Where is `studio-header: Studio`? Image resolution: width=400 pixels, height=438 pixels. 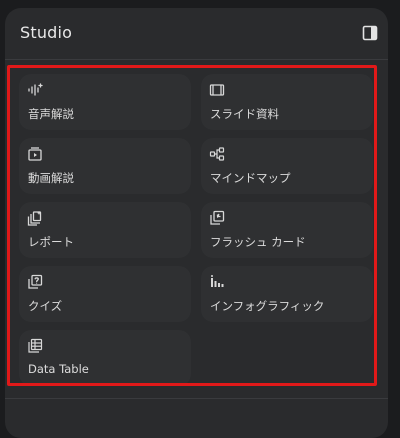
studio-header: Studio is located at coordinates (196, 33).